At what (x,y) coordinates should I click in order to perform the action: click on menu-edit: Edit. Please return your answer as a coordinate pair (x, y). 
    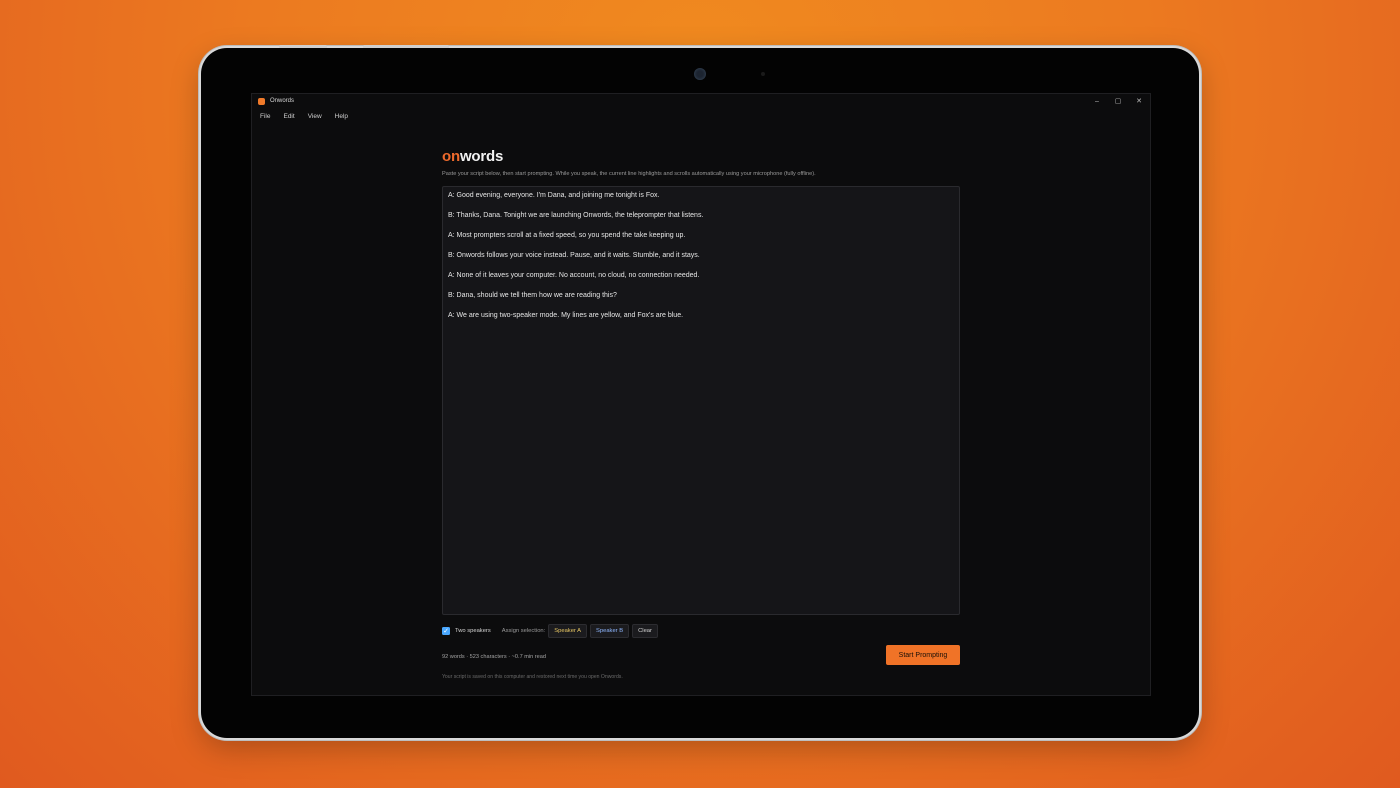
    Looking at the image, I should click on (288, 116).